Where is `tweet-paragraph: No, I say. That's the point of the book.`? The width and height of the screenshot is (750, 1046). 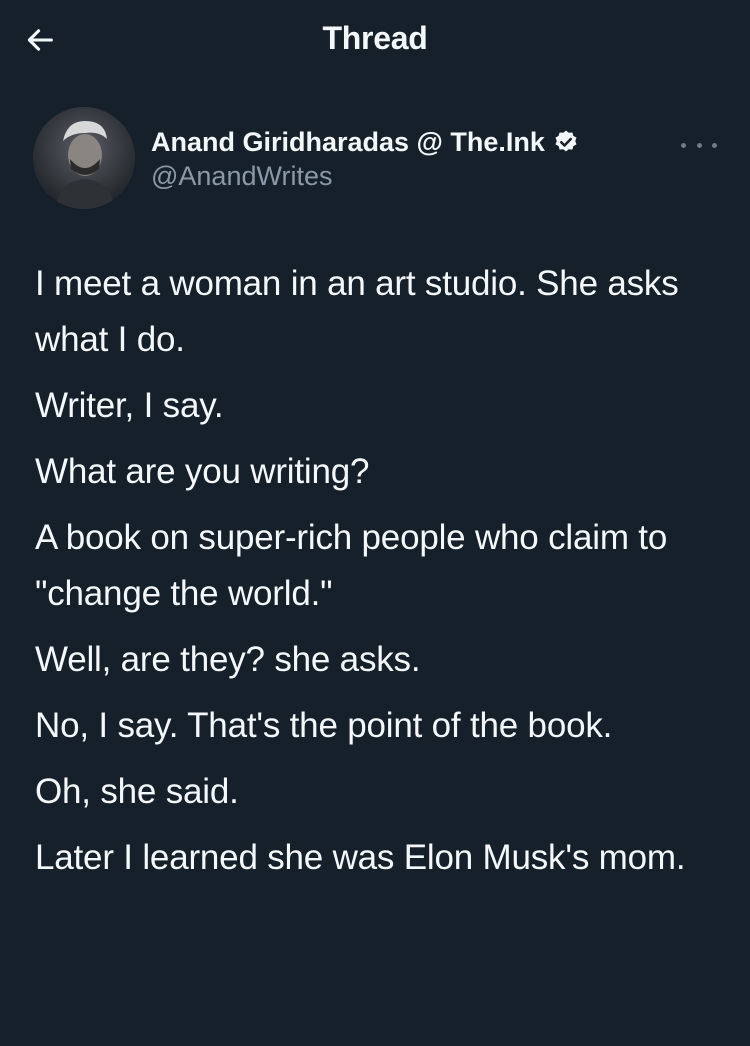 tweet-paragraph: No, I say. That's the point of the book. is located at coordinates (324, 725).